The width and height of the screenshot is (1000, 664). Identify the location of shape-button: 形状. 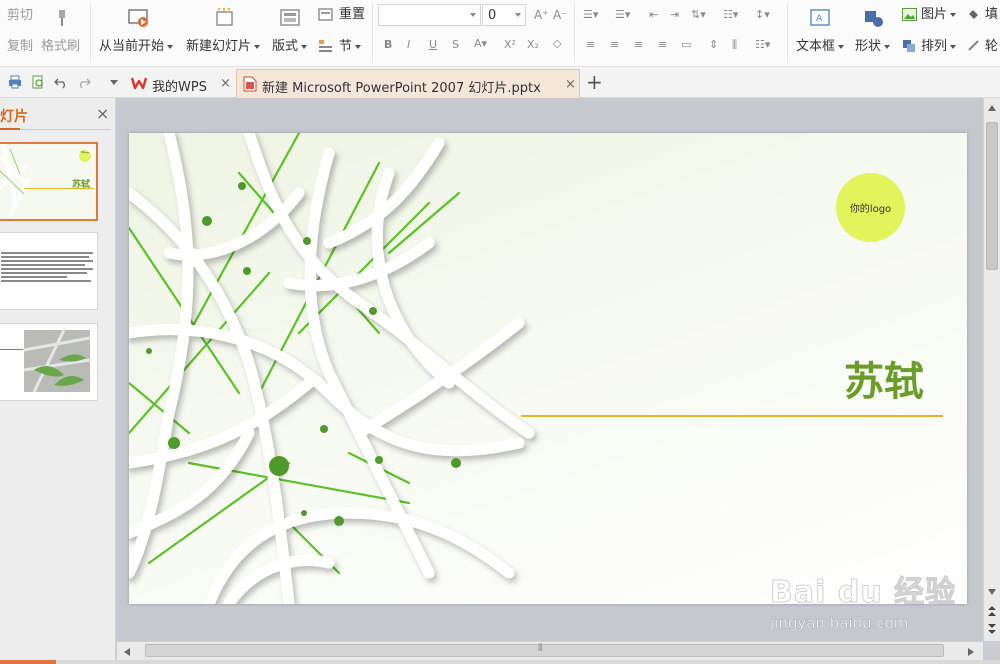
(873, 47).